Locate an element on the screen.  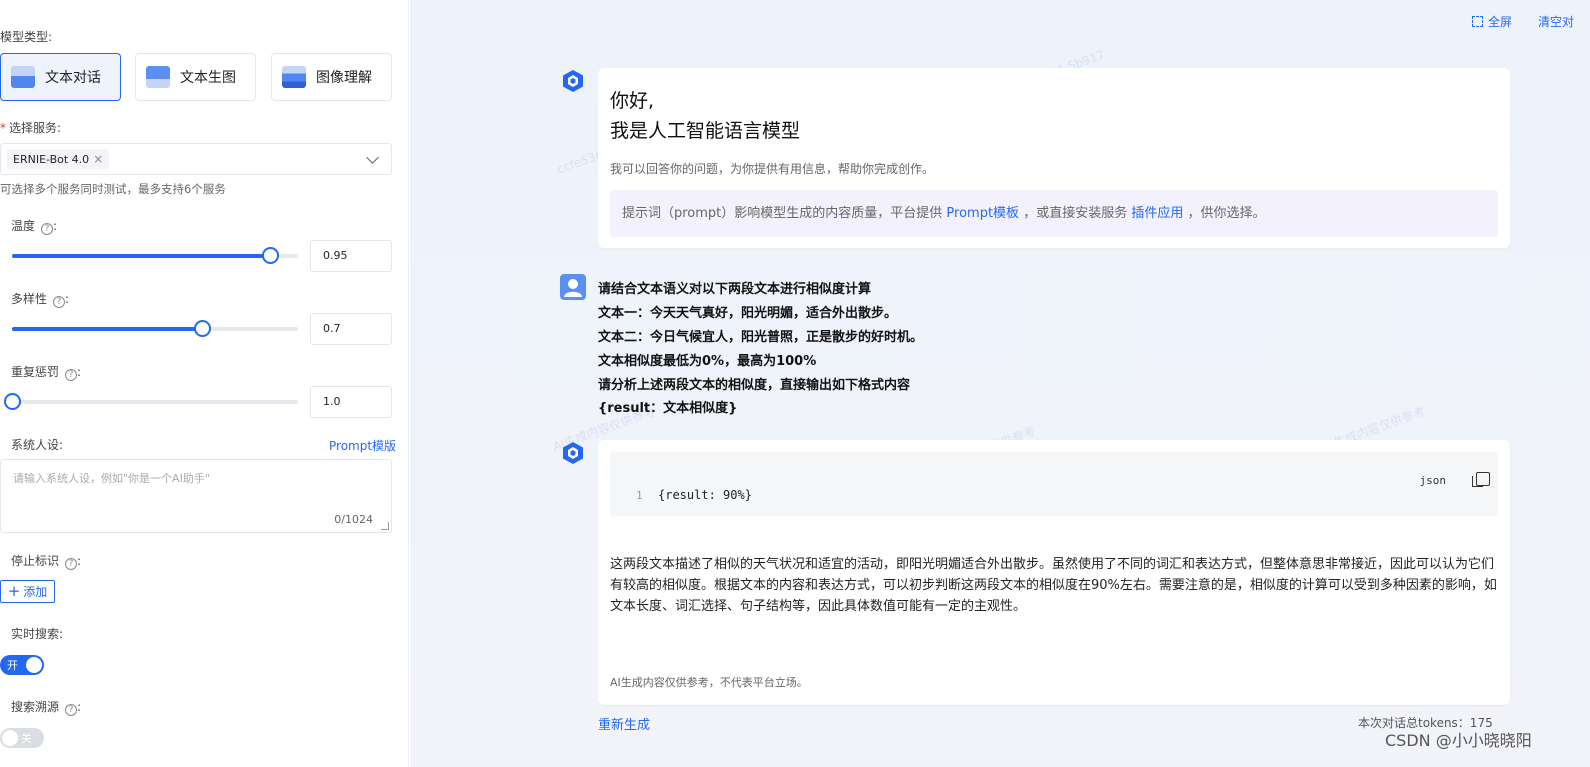
toggle-on-text: 开 is located at coordinates (12, 665).